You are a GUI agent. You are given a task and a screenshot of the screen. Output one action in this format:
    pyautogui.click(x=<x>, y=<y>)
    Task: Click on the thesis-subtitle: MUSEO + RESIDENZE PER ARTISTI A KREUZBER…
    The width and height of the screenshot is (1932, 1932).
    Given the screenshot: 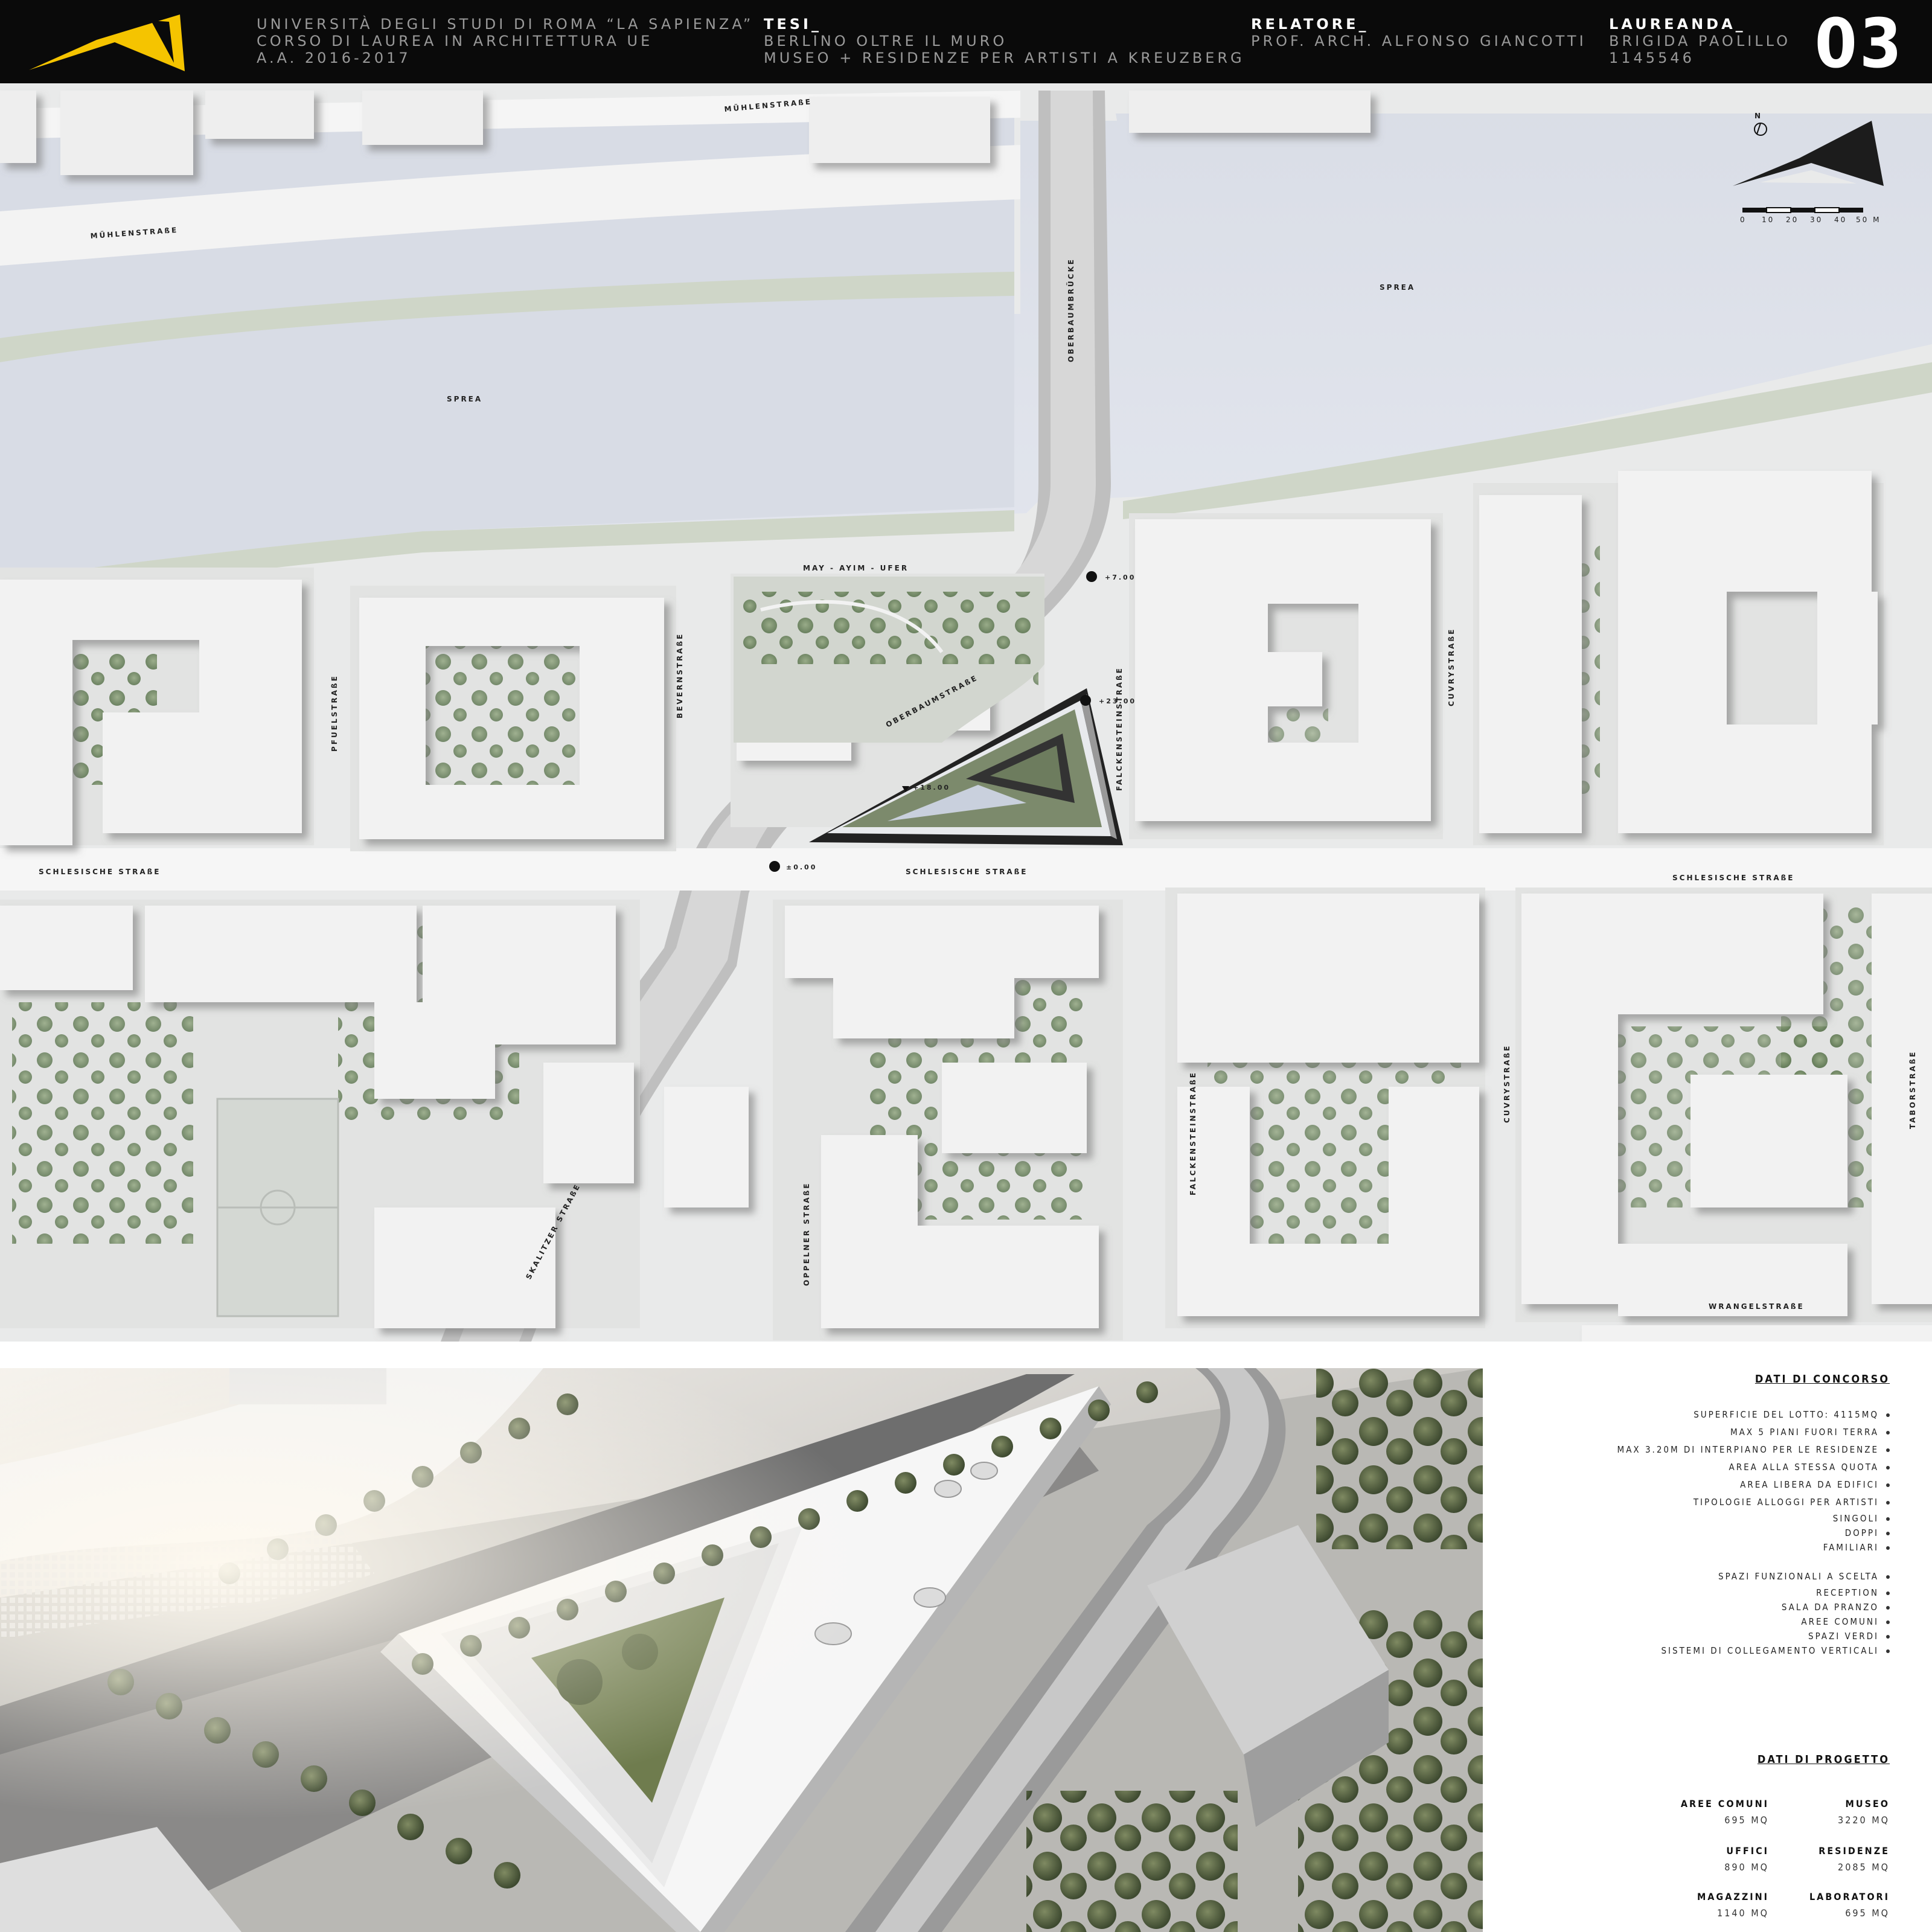 What is the action you would take?
    pyautogui.click(x=1004, y=58)
    